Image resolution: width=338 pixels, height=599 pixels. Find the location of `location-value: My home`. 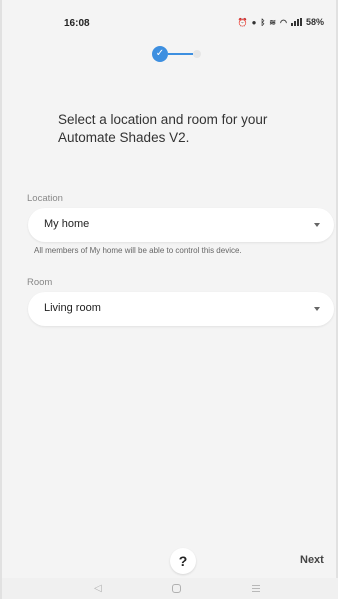

location-value: My home is located at coordinates (67, 224).